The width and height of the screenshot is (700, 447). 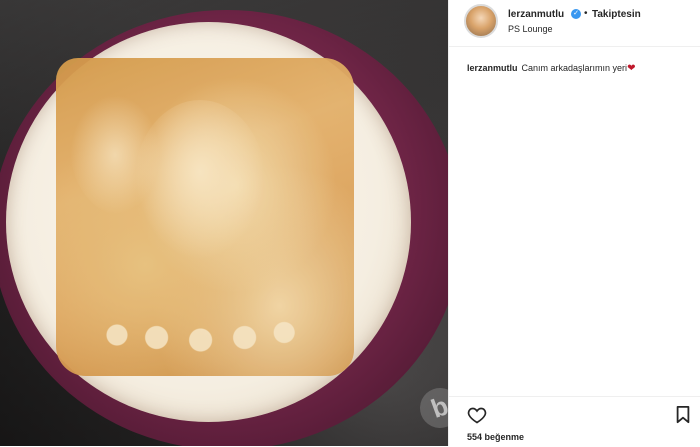 What do you see at coordinates (205, 335) in the screenshot?
I see `latte-art-necklace` at bounding box center [205, 335].